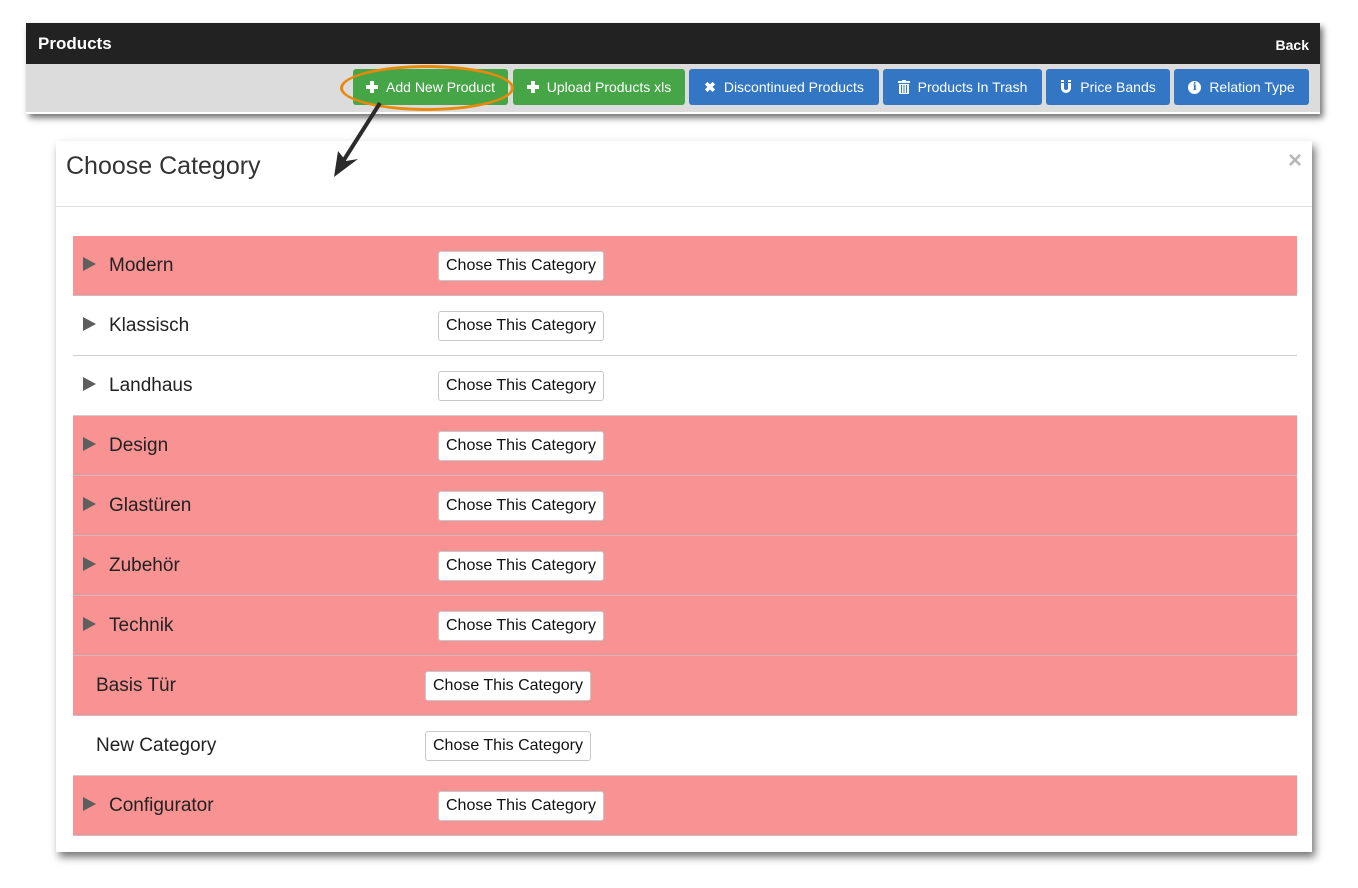 This screenshot has height=888, width=1358. What do you see at coordinates (156, 745) in the screenshot?
I see `category-name: New Category` at bounding box center [156, 745].